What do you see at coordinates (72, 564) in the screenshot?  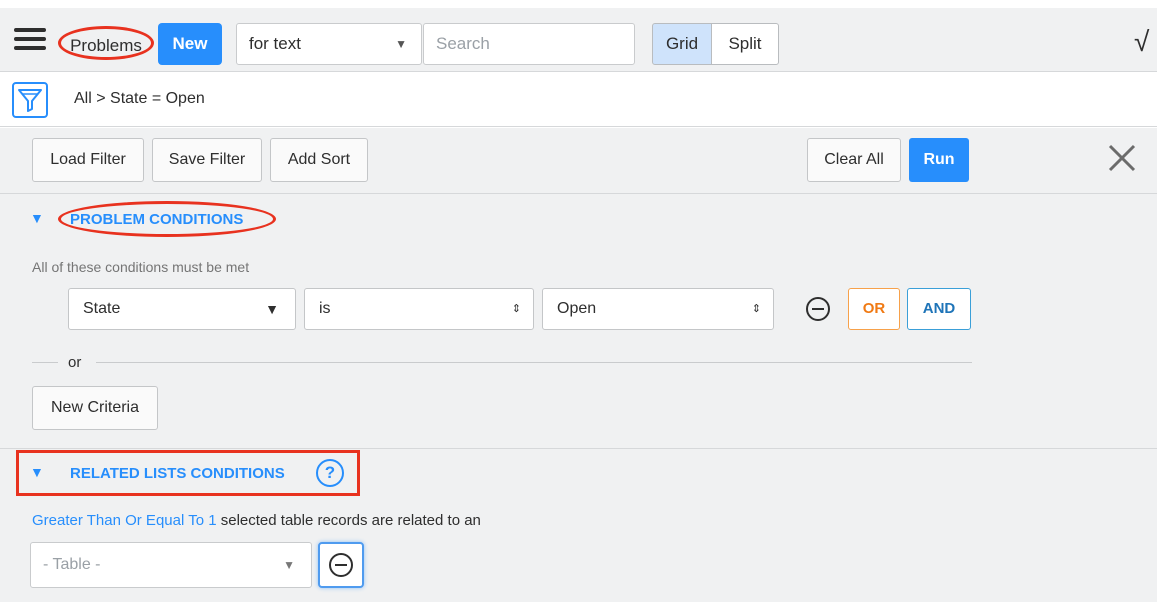 I see `table-select-placeholder: - Table -` at bounding box center [72, 564].